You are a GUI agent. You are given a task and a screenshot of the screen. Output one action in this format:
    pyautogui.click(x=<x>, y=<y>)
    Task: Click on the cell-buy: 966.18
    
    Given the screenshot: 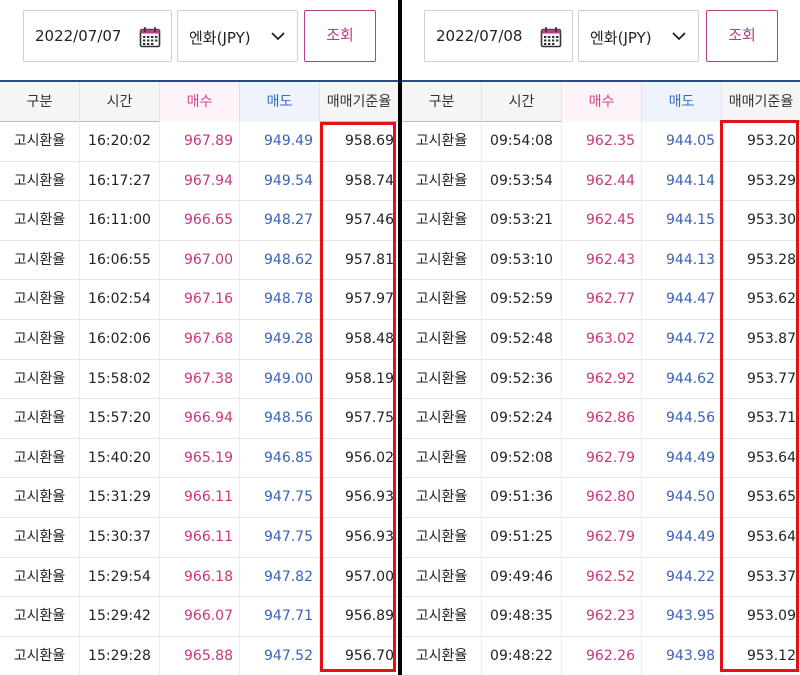 What is the action you would take?
    pyautogui.click(x=200, y=577)
    